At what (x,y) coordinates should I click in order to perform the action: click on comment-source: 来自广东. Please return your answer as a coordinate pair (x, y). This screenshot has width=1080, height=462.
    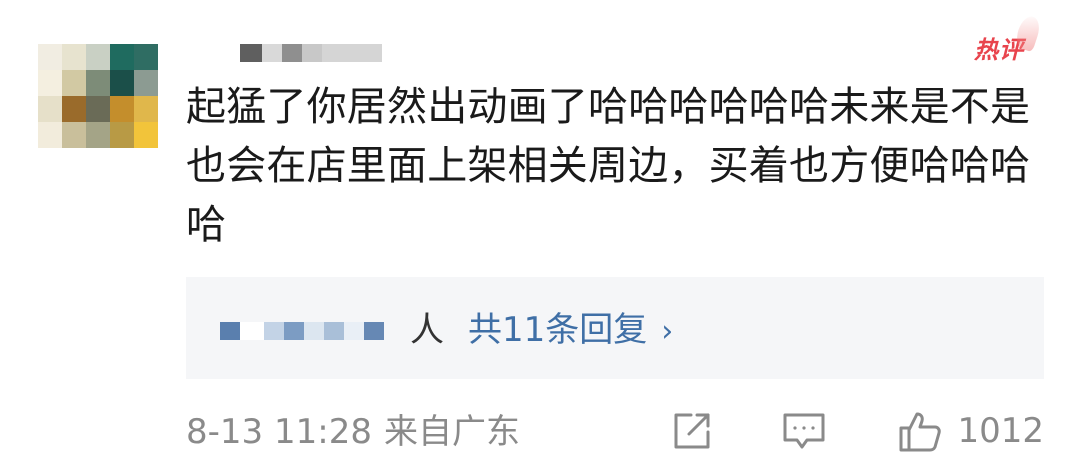
    Looking at the image, I should click on (451, 432).